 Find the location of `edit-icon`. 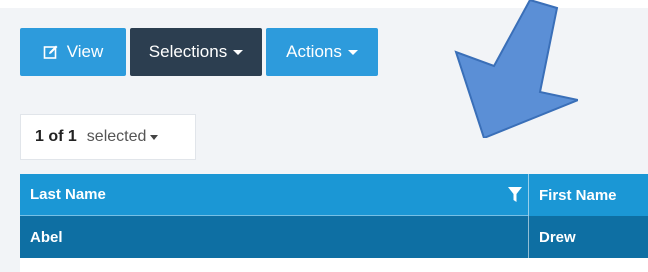

edit-icon is located at coordinates (50, 52).